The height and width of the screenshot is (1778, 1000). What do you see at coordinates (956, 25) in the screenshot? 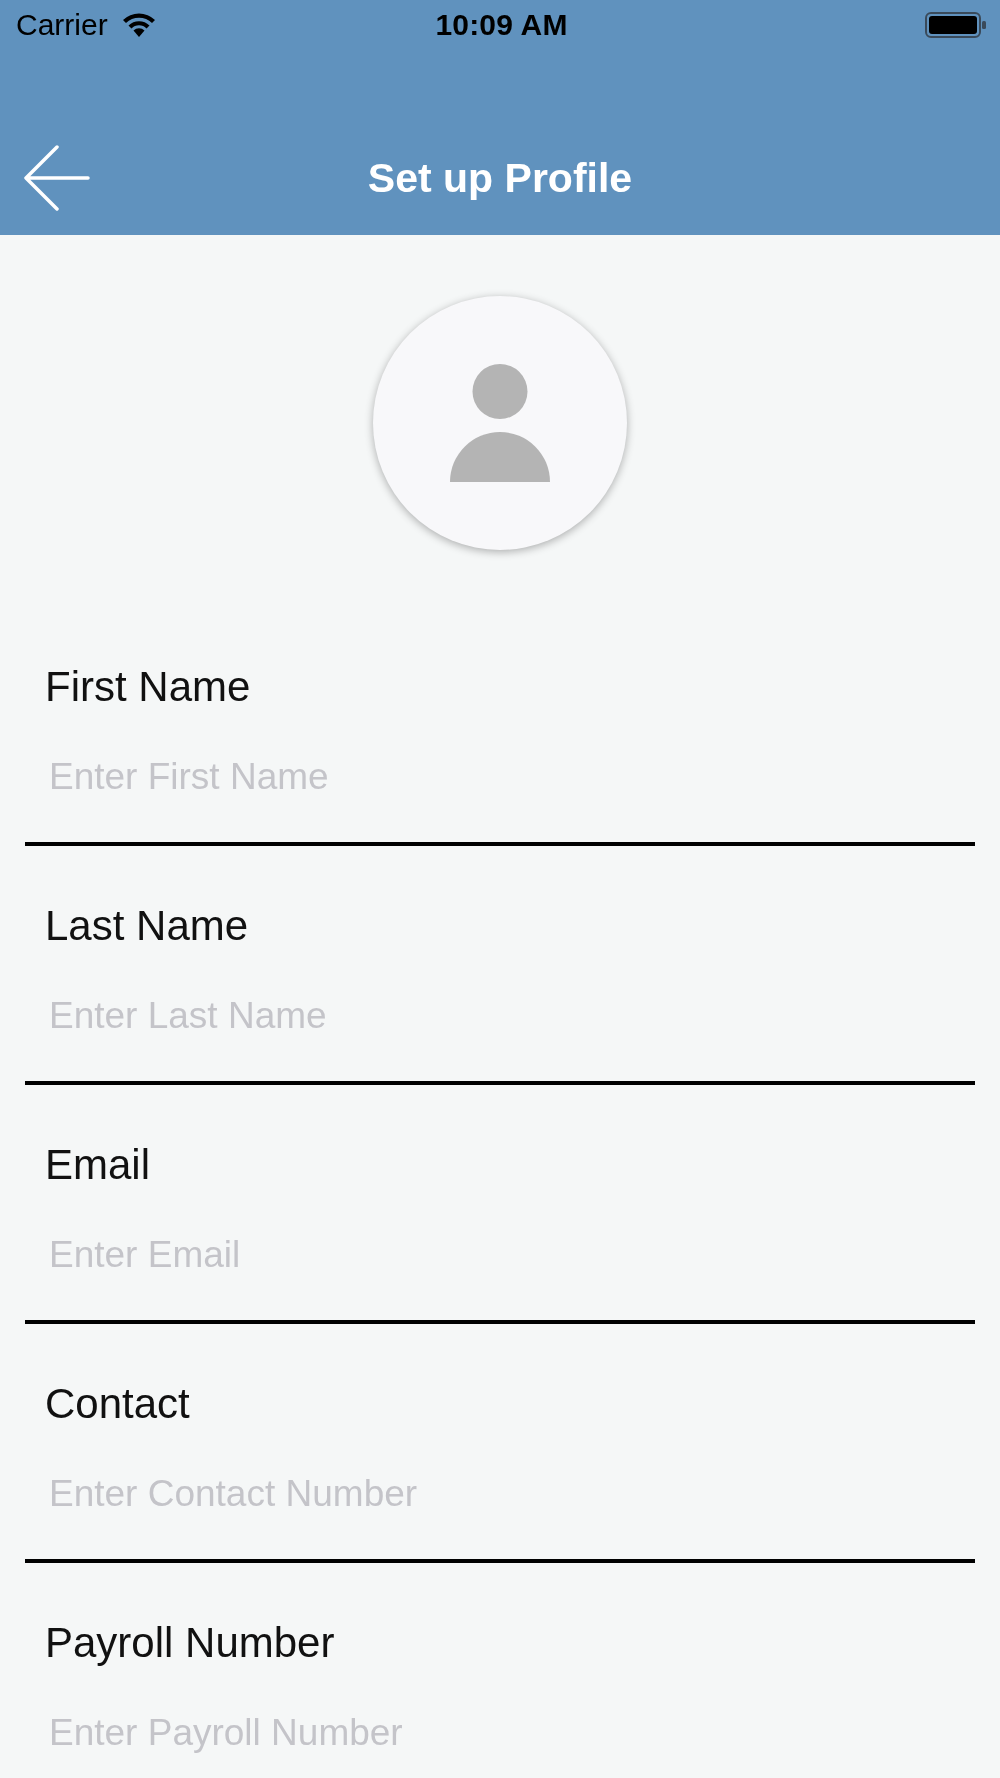
I see `battery-icon` at bounding box center [956, 25].